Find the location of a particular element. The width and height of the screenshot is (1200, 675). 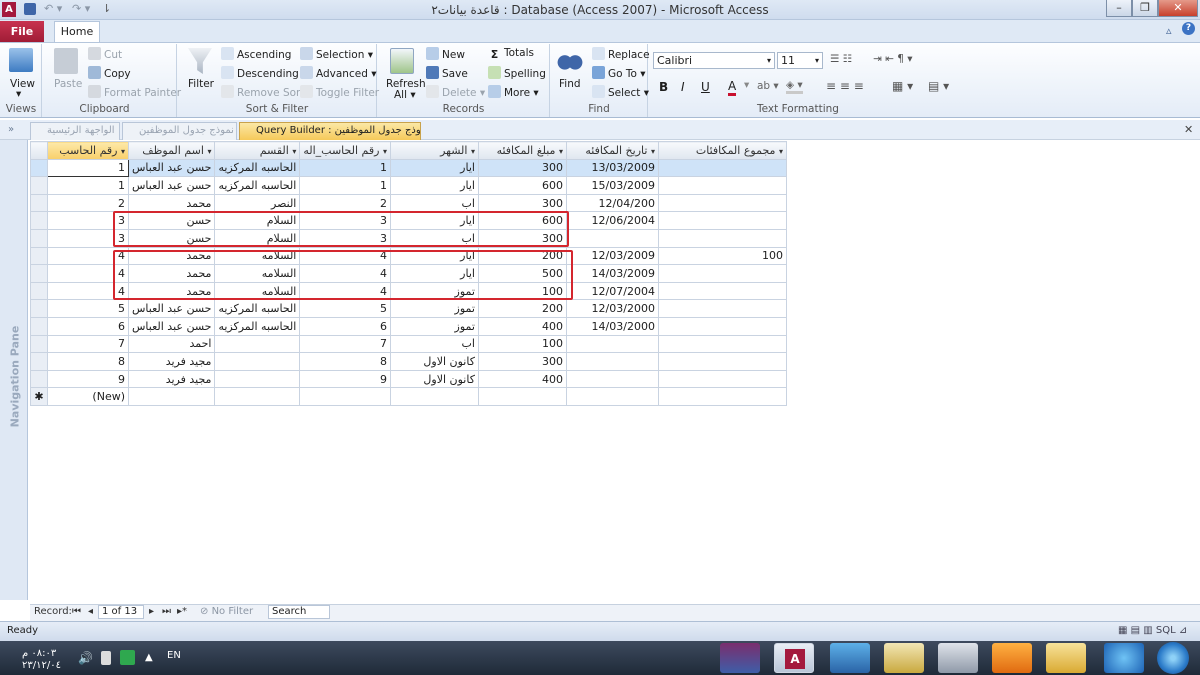

first-record-icon: ⏮ is located at coordinates (76, 611).